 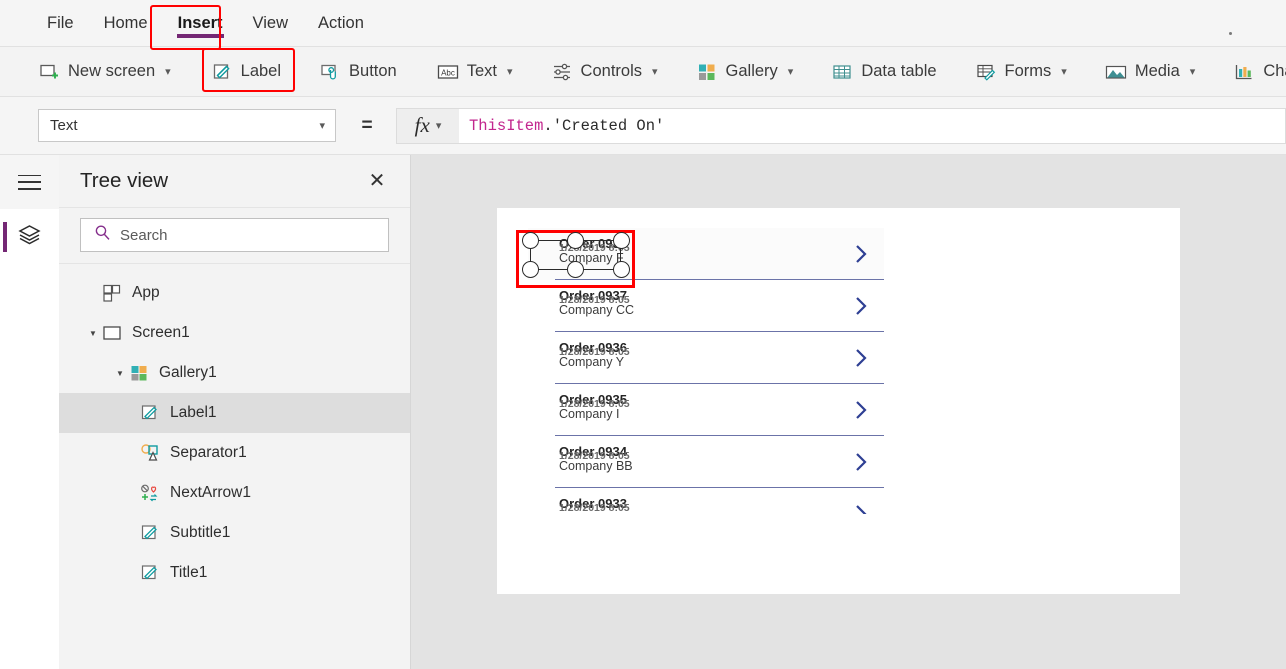 I want to click on screen-icon, so click(x=112, y=333).